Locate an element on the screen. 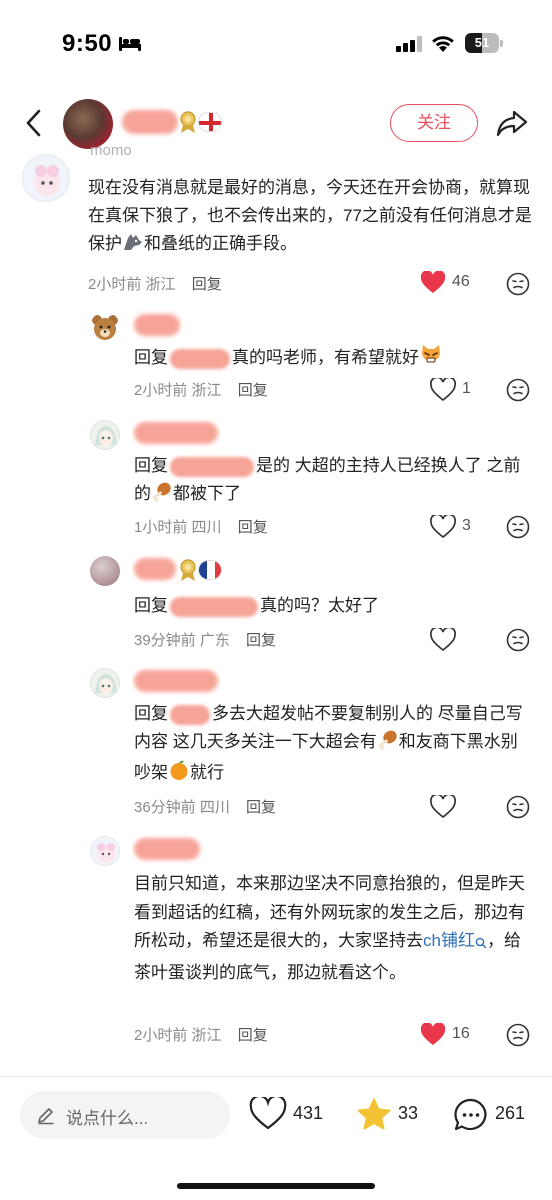 This screenshot has height=1200, width=552. commenter-name: momo is located at coordinates (111, 150).